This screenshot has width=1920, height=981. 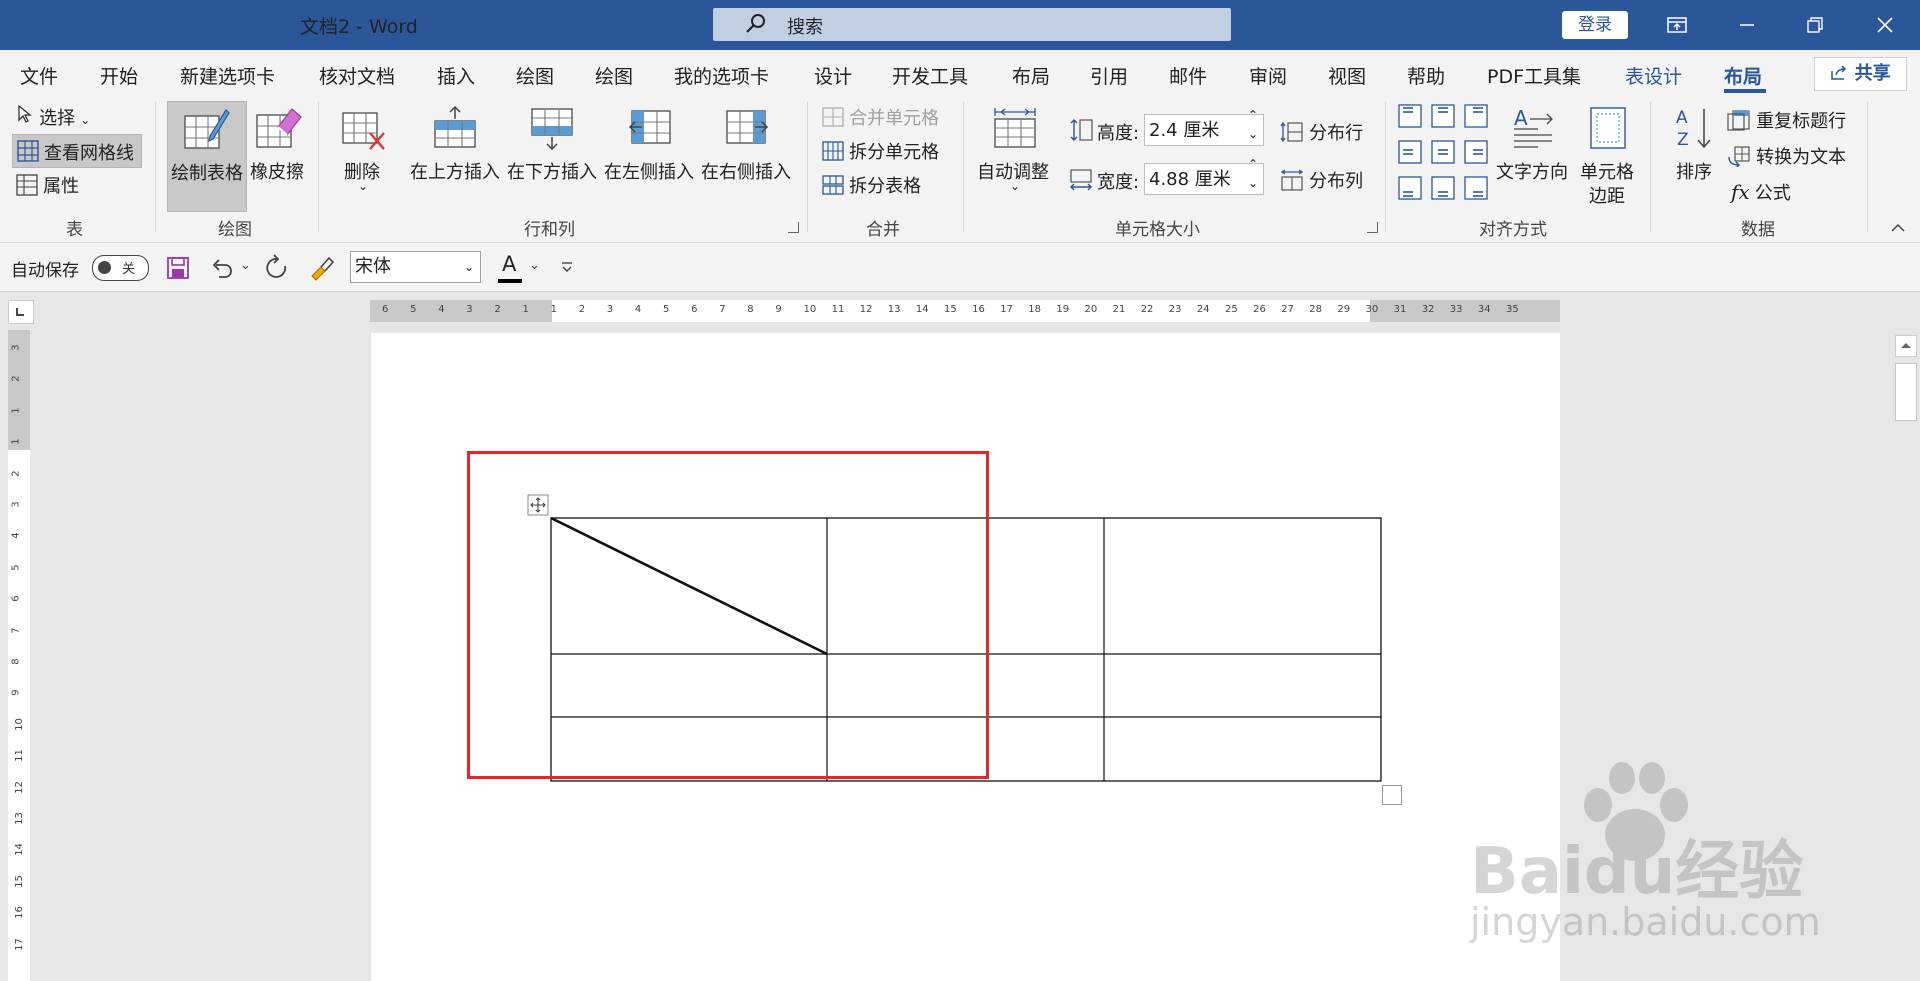 I want to click on minimize-button, so click(x=1747, y=25).